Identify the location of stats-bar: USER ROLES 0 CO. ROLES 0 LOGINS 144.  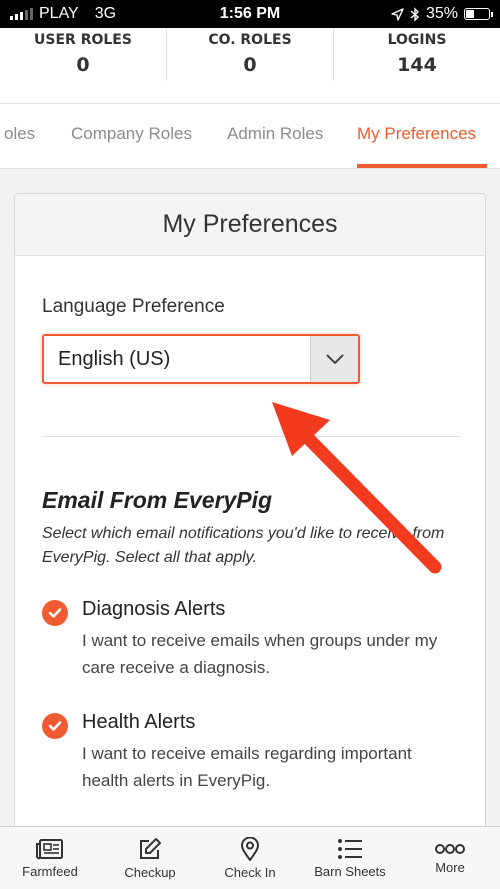
(250, 65).